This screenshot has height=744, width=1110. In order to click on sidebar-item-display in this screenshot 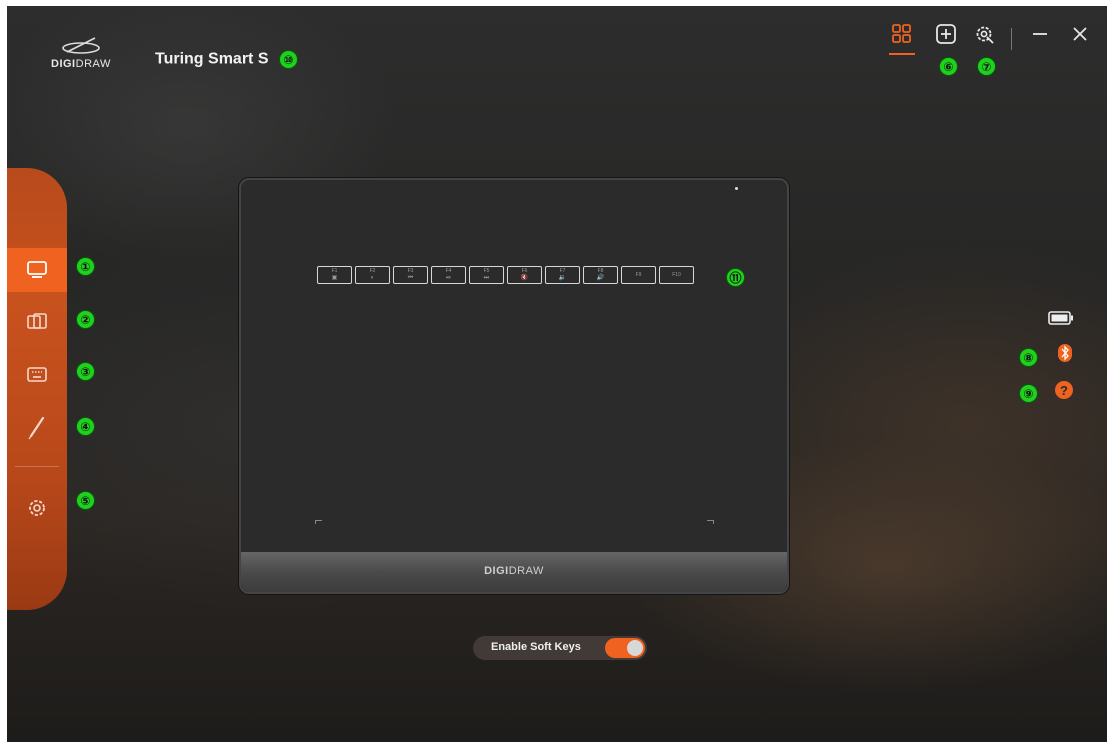, I will do `click(37, 270)`.